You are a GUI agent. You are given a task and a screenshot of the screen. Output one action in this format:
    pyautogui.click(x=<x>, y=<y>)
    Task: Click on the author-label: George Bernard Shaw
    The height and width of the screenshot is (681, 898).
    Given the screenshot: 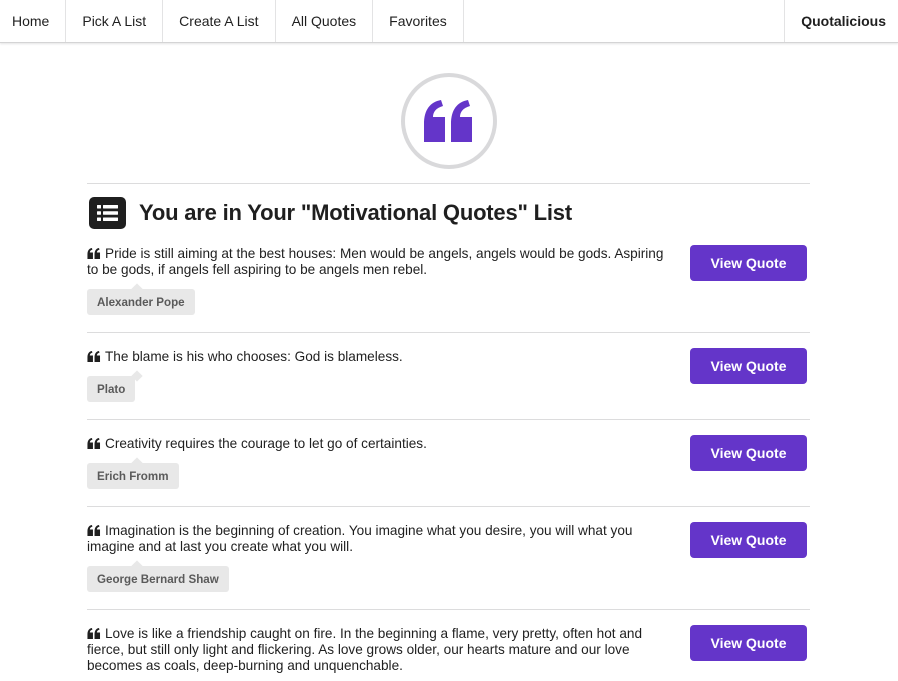 What is the action you would take?
    pyautogui.click(x=158, y=579)
    